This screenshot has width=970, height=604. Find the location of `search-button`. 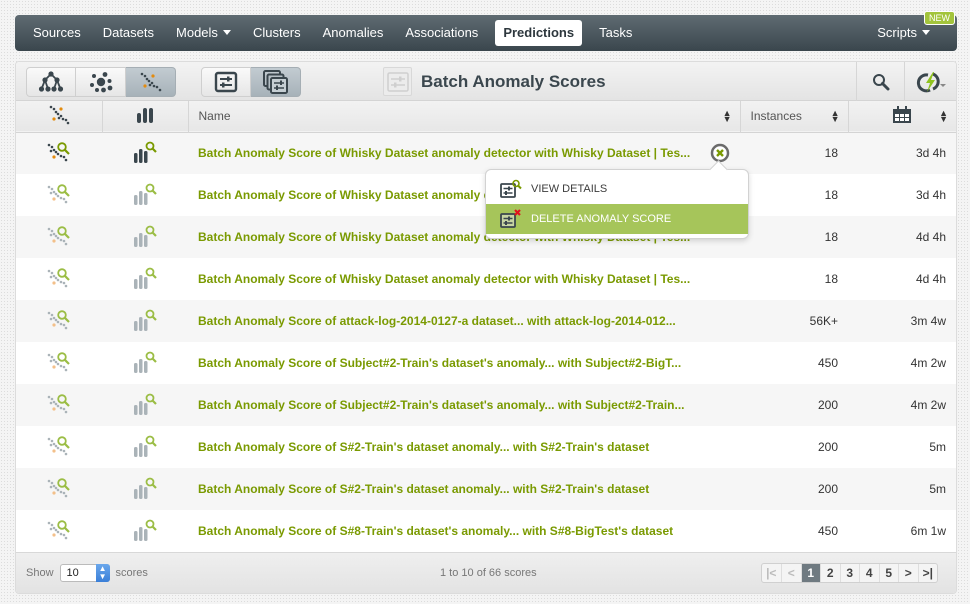

search-button is located at coordinates (880, 81).